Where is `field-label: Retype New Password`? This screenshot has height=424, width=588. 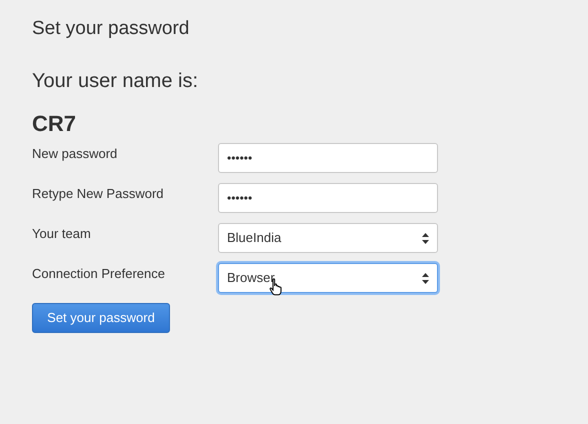
field-label: Retype New Password is located at coordinates (98, 193).